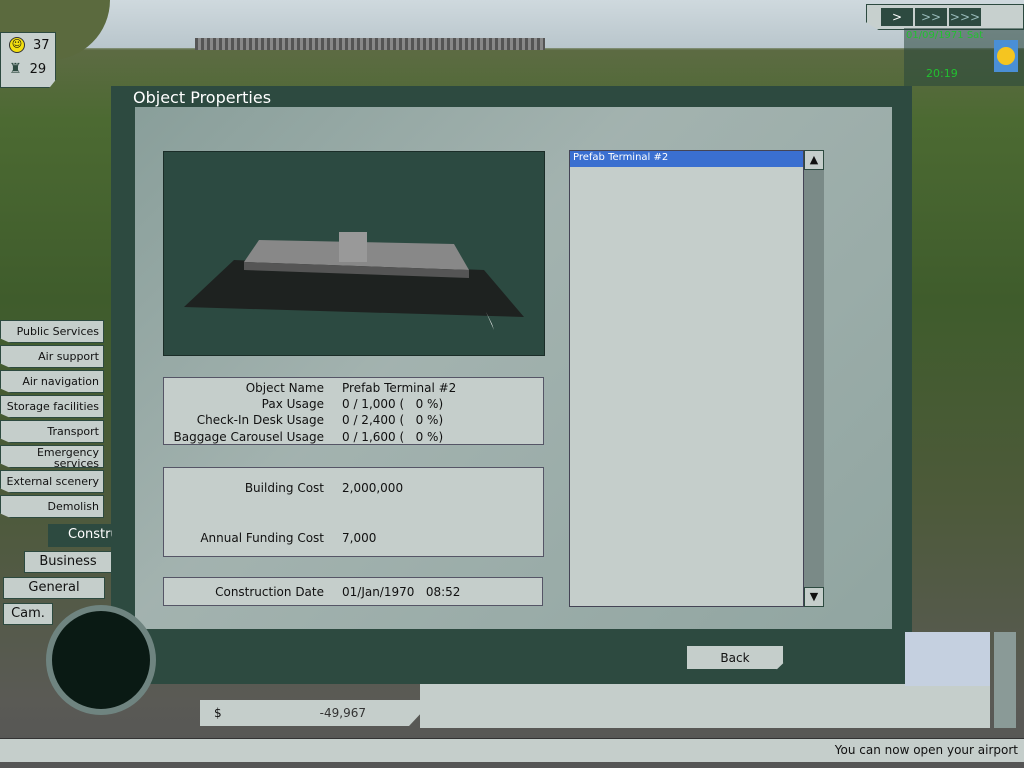  What do you see at coordinates (310, 713) in the screenshot?
I see `money-panel: $ -49,967` at bounding box center [310, 713].